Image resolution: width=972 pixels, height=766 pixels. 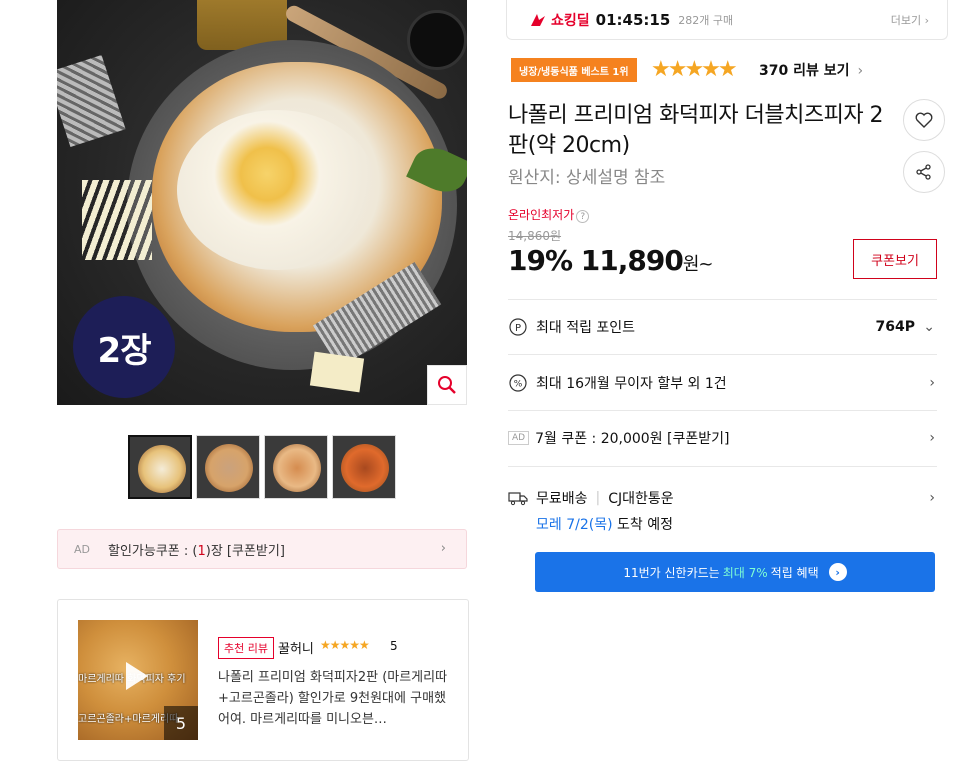 What do you see at coordinates (735, 572) in the screenshot?
I see `card-benefit-banner: 11번가 신한카드는 최대 7% 적립 혜택 ›` at bounding box center [735, 572].